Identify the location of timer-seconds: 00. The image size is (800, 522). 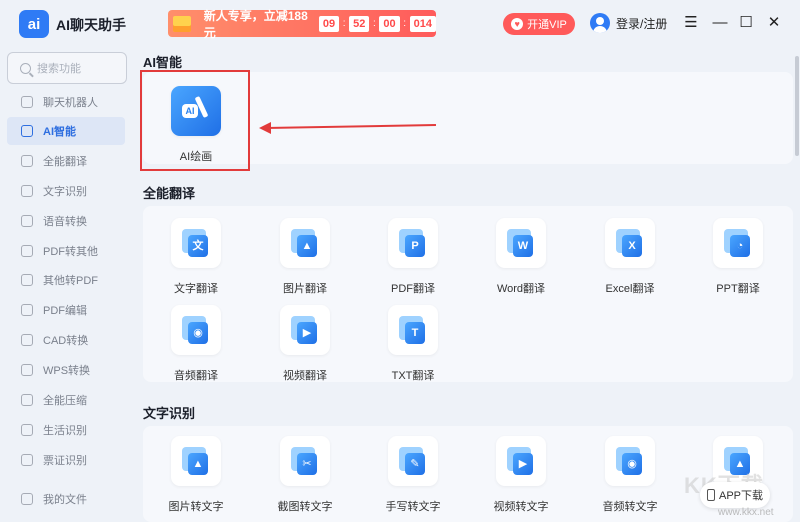
(389, 23).